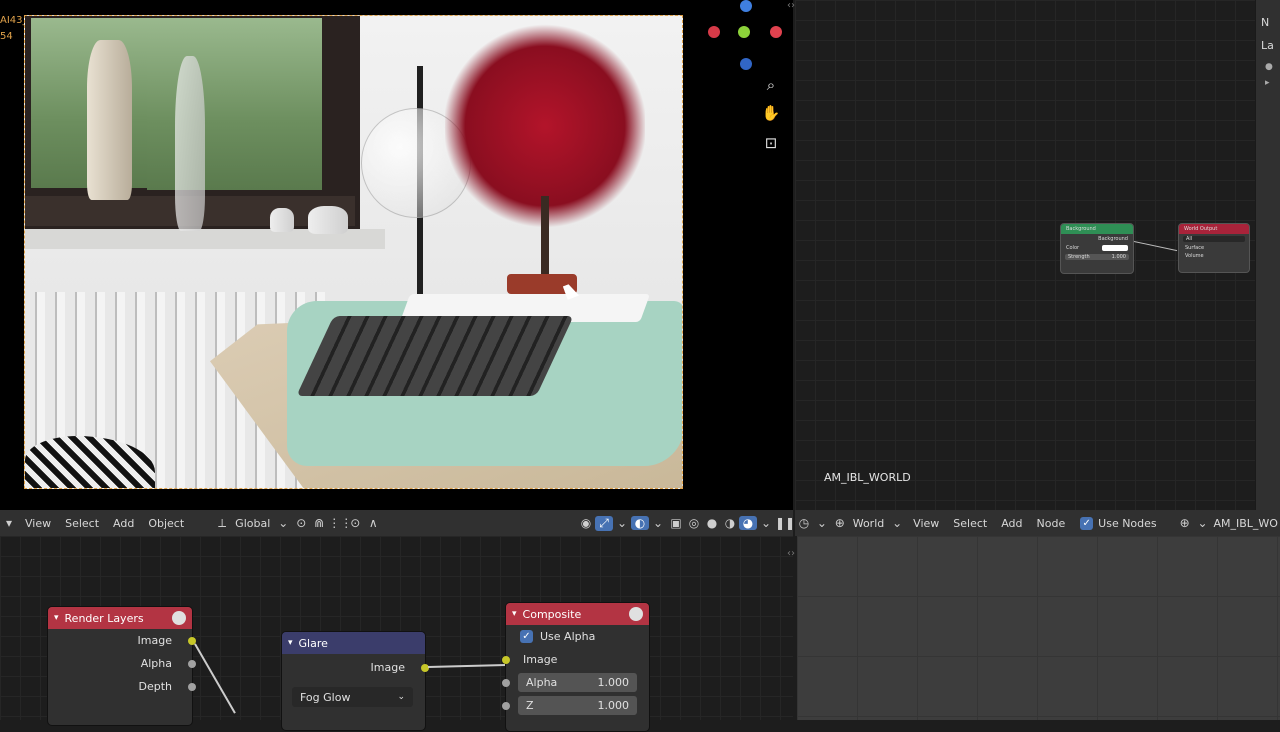  I want to click on image-editor-area, so click(1038, 628).